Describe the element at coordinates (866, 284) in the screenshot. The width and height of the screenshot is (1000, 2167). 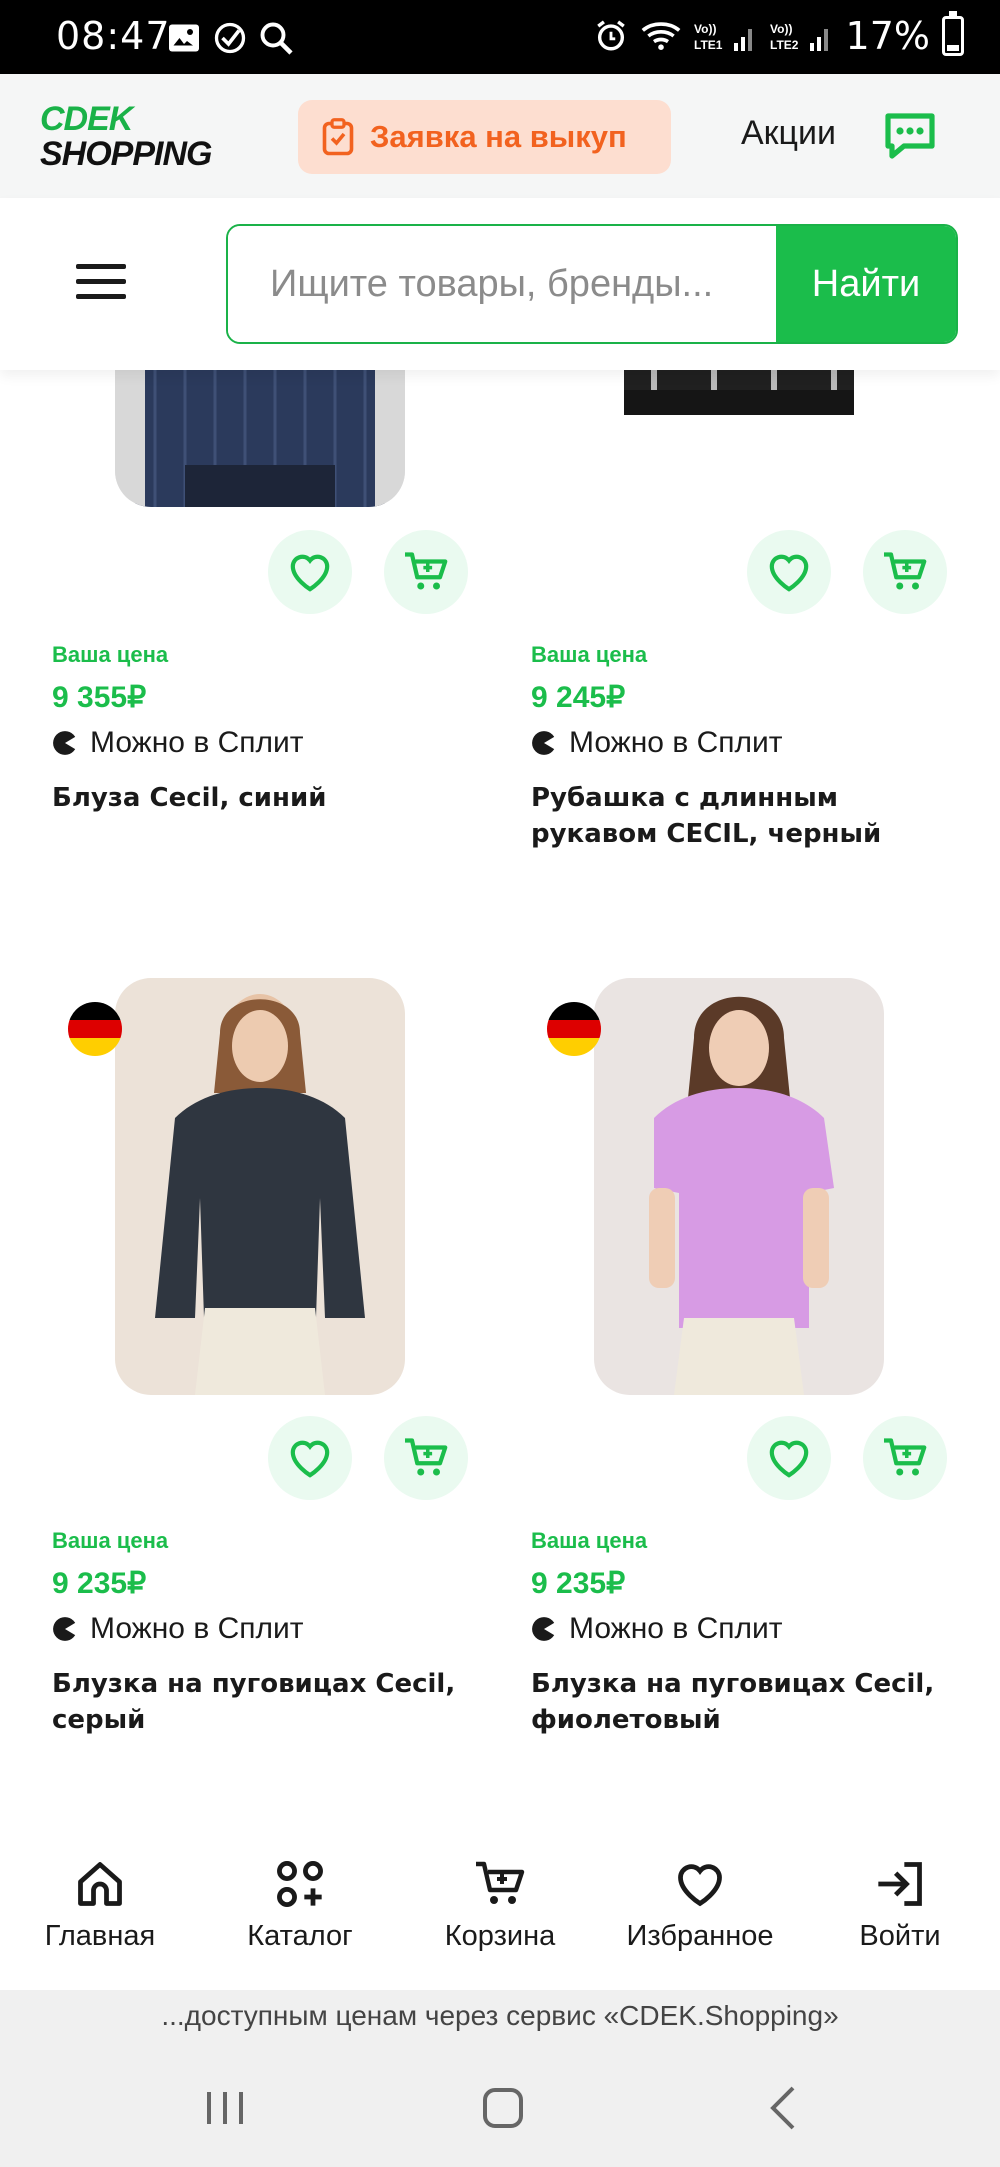
I see `search-button: Найти` at that location.